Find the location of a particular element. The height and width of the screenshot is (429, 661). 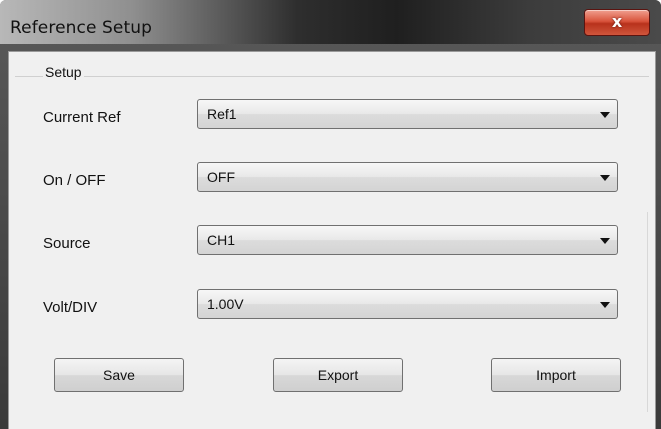

setup-group-label: Setup is located at coordinates (63, 72).